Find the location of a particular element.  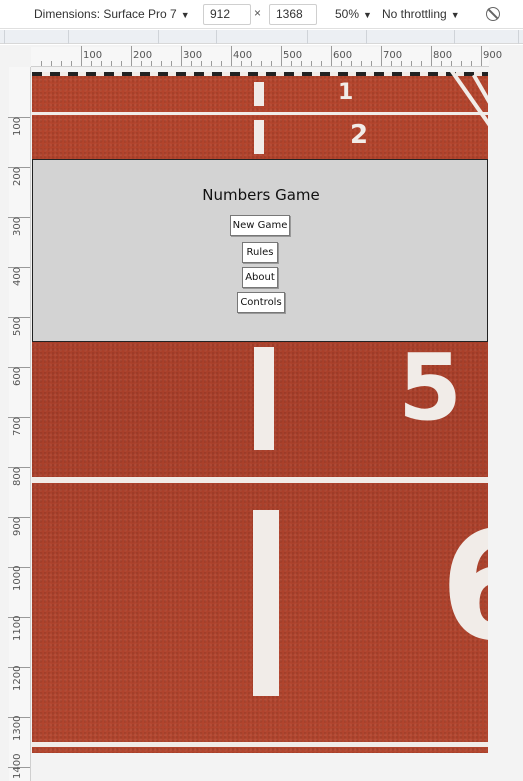

block-icon is located at coordinates (493, 14).